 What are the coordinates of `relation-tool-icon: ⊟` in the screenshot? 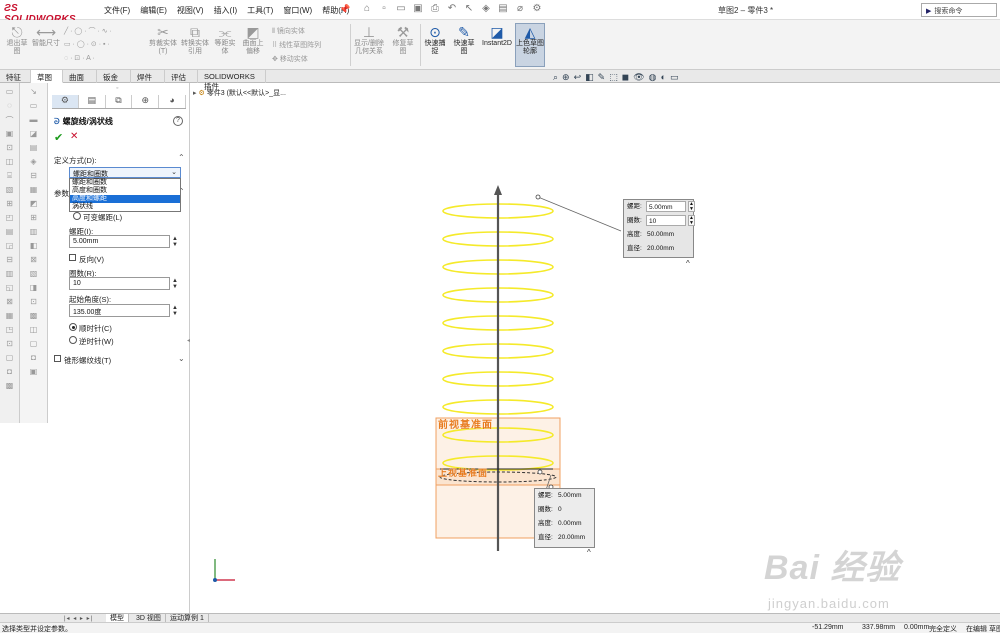 It's located at (34, 176).